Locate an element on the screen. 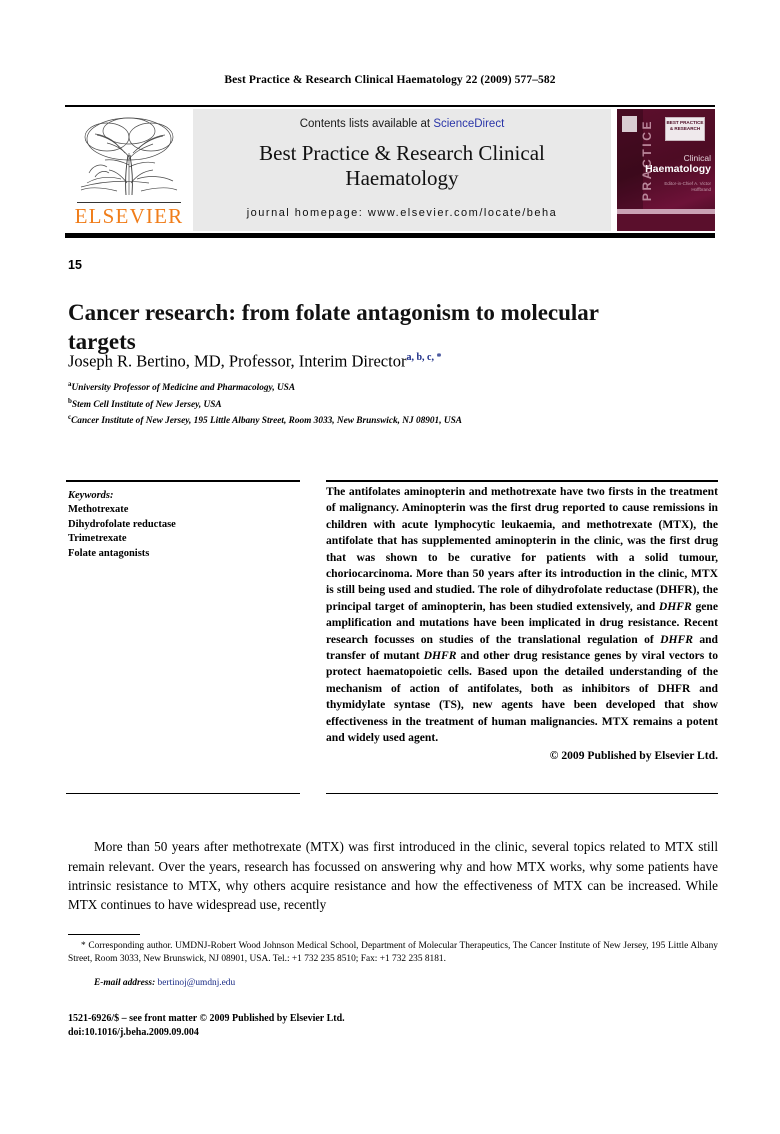 This screenshot has height=1134, width=780. abstract-italic-2: DHFR is located at coordinates (676, 639).